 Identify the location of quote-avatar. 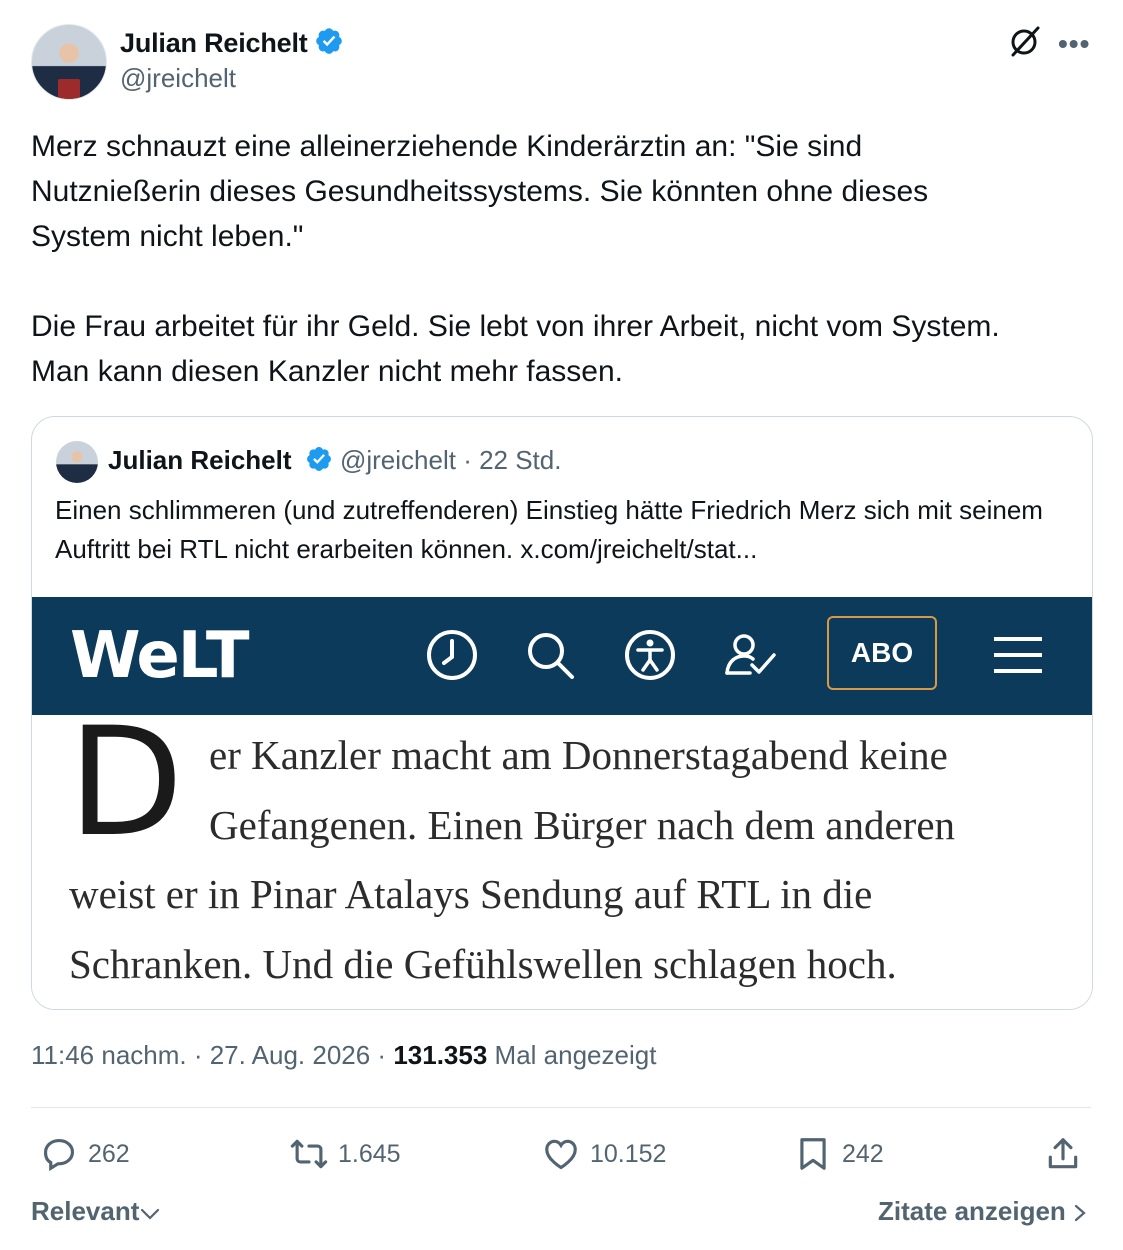
(77, 462).